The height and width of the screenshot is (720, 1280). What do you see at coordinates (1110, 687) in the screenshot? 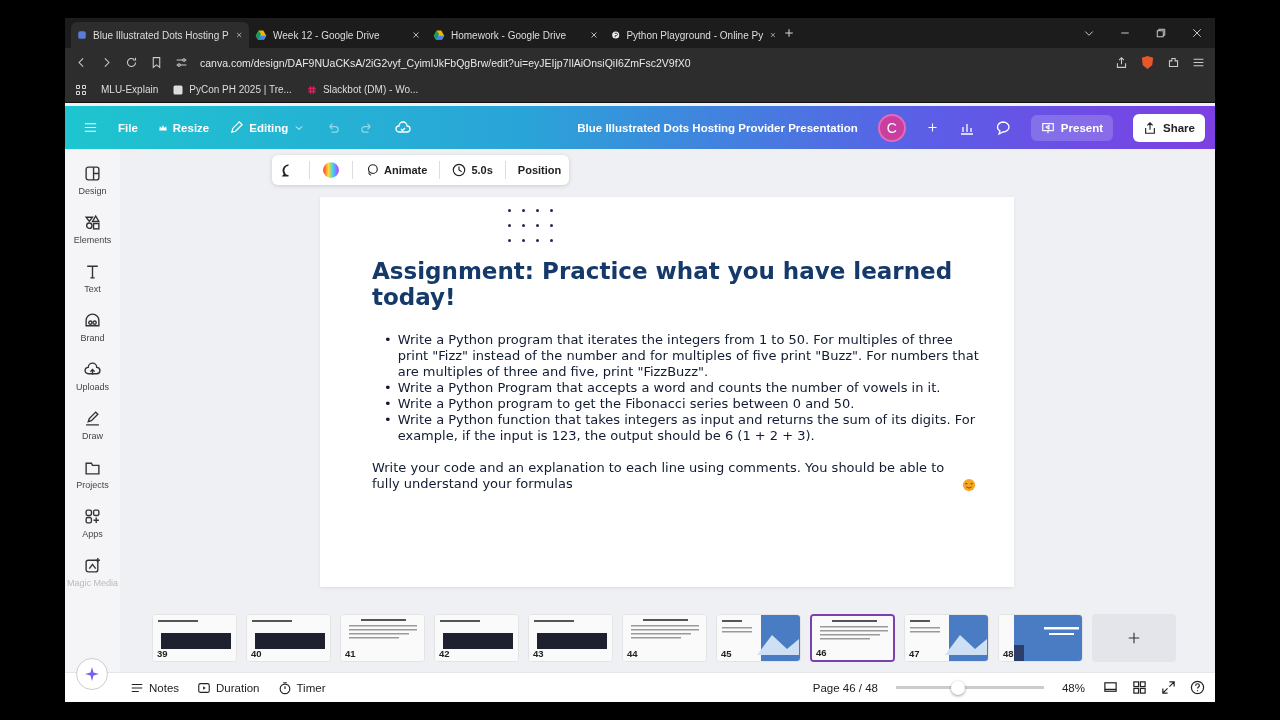
I see `desktop-view-icon` at bounding box center [1110, 687].